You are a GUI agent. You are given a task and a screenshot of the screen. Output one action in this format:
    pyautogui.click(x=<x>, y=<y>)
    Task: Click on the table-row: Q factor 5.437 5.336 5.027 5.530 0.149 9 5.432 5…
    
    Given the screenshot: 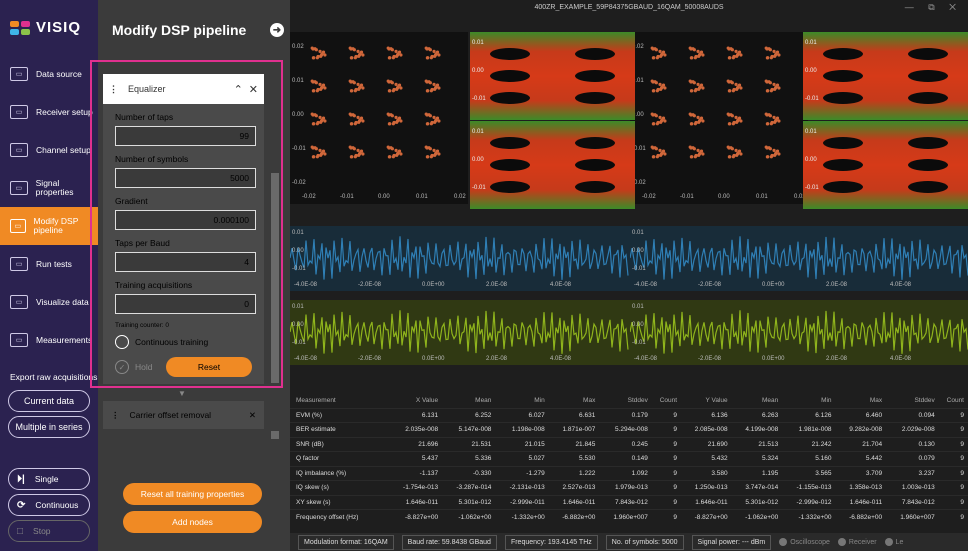 What is the action you would take?
    pyautogui.click(x=629, y=458)
    